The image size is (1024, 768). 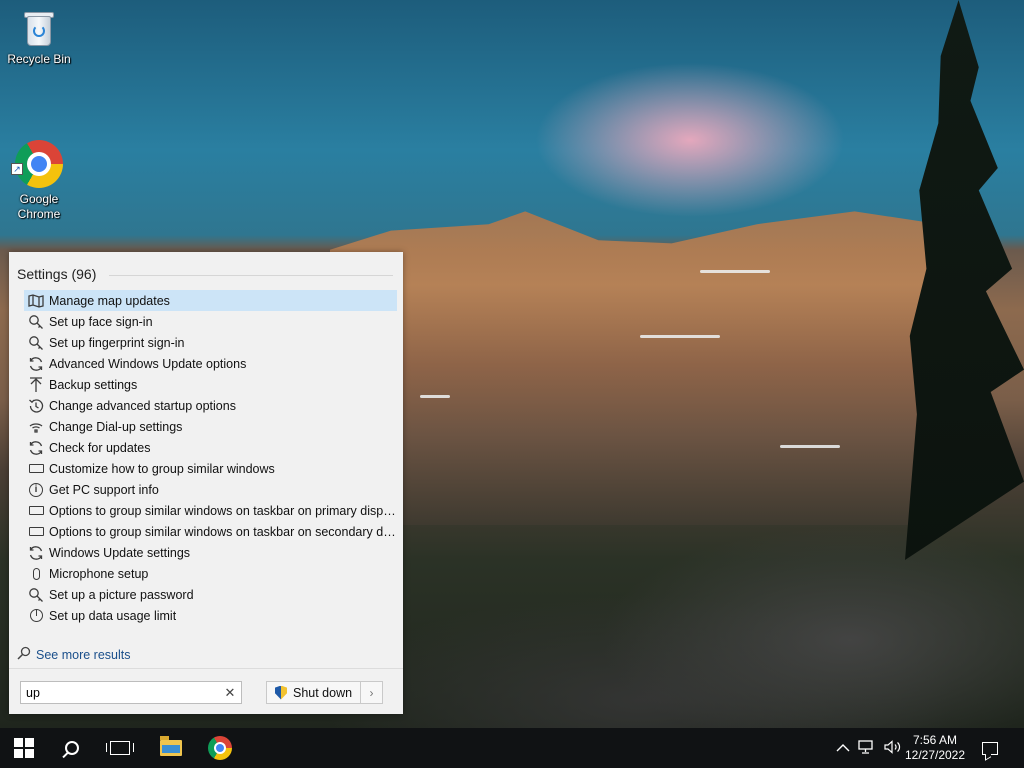 I want to click on clock: 7:56 AM 12/27/2022, so click(x=935, y=748).